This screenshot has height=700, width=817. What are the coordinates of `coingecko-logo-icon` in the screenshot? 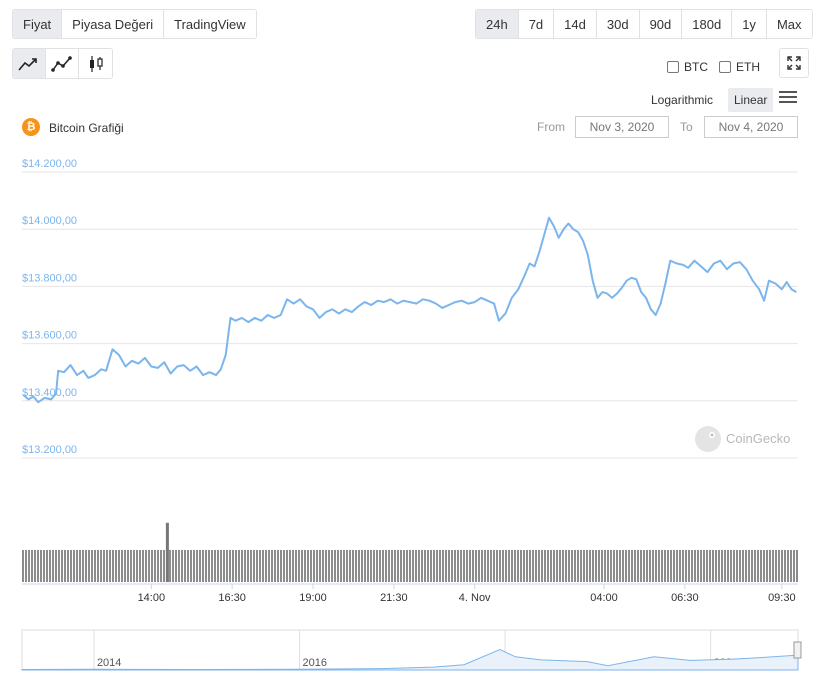 It's located at (708, 439).